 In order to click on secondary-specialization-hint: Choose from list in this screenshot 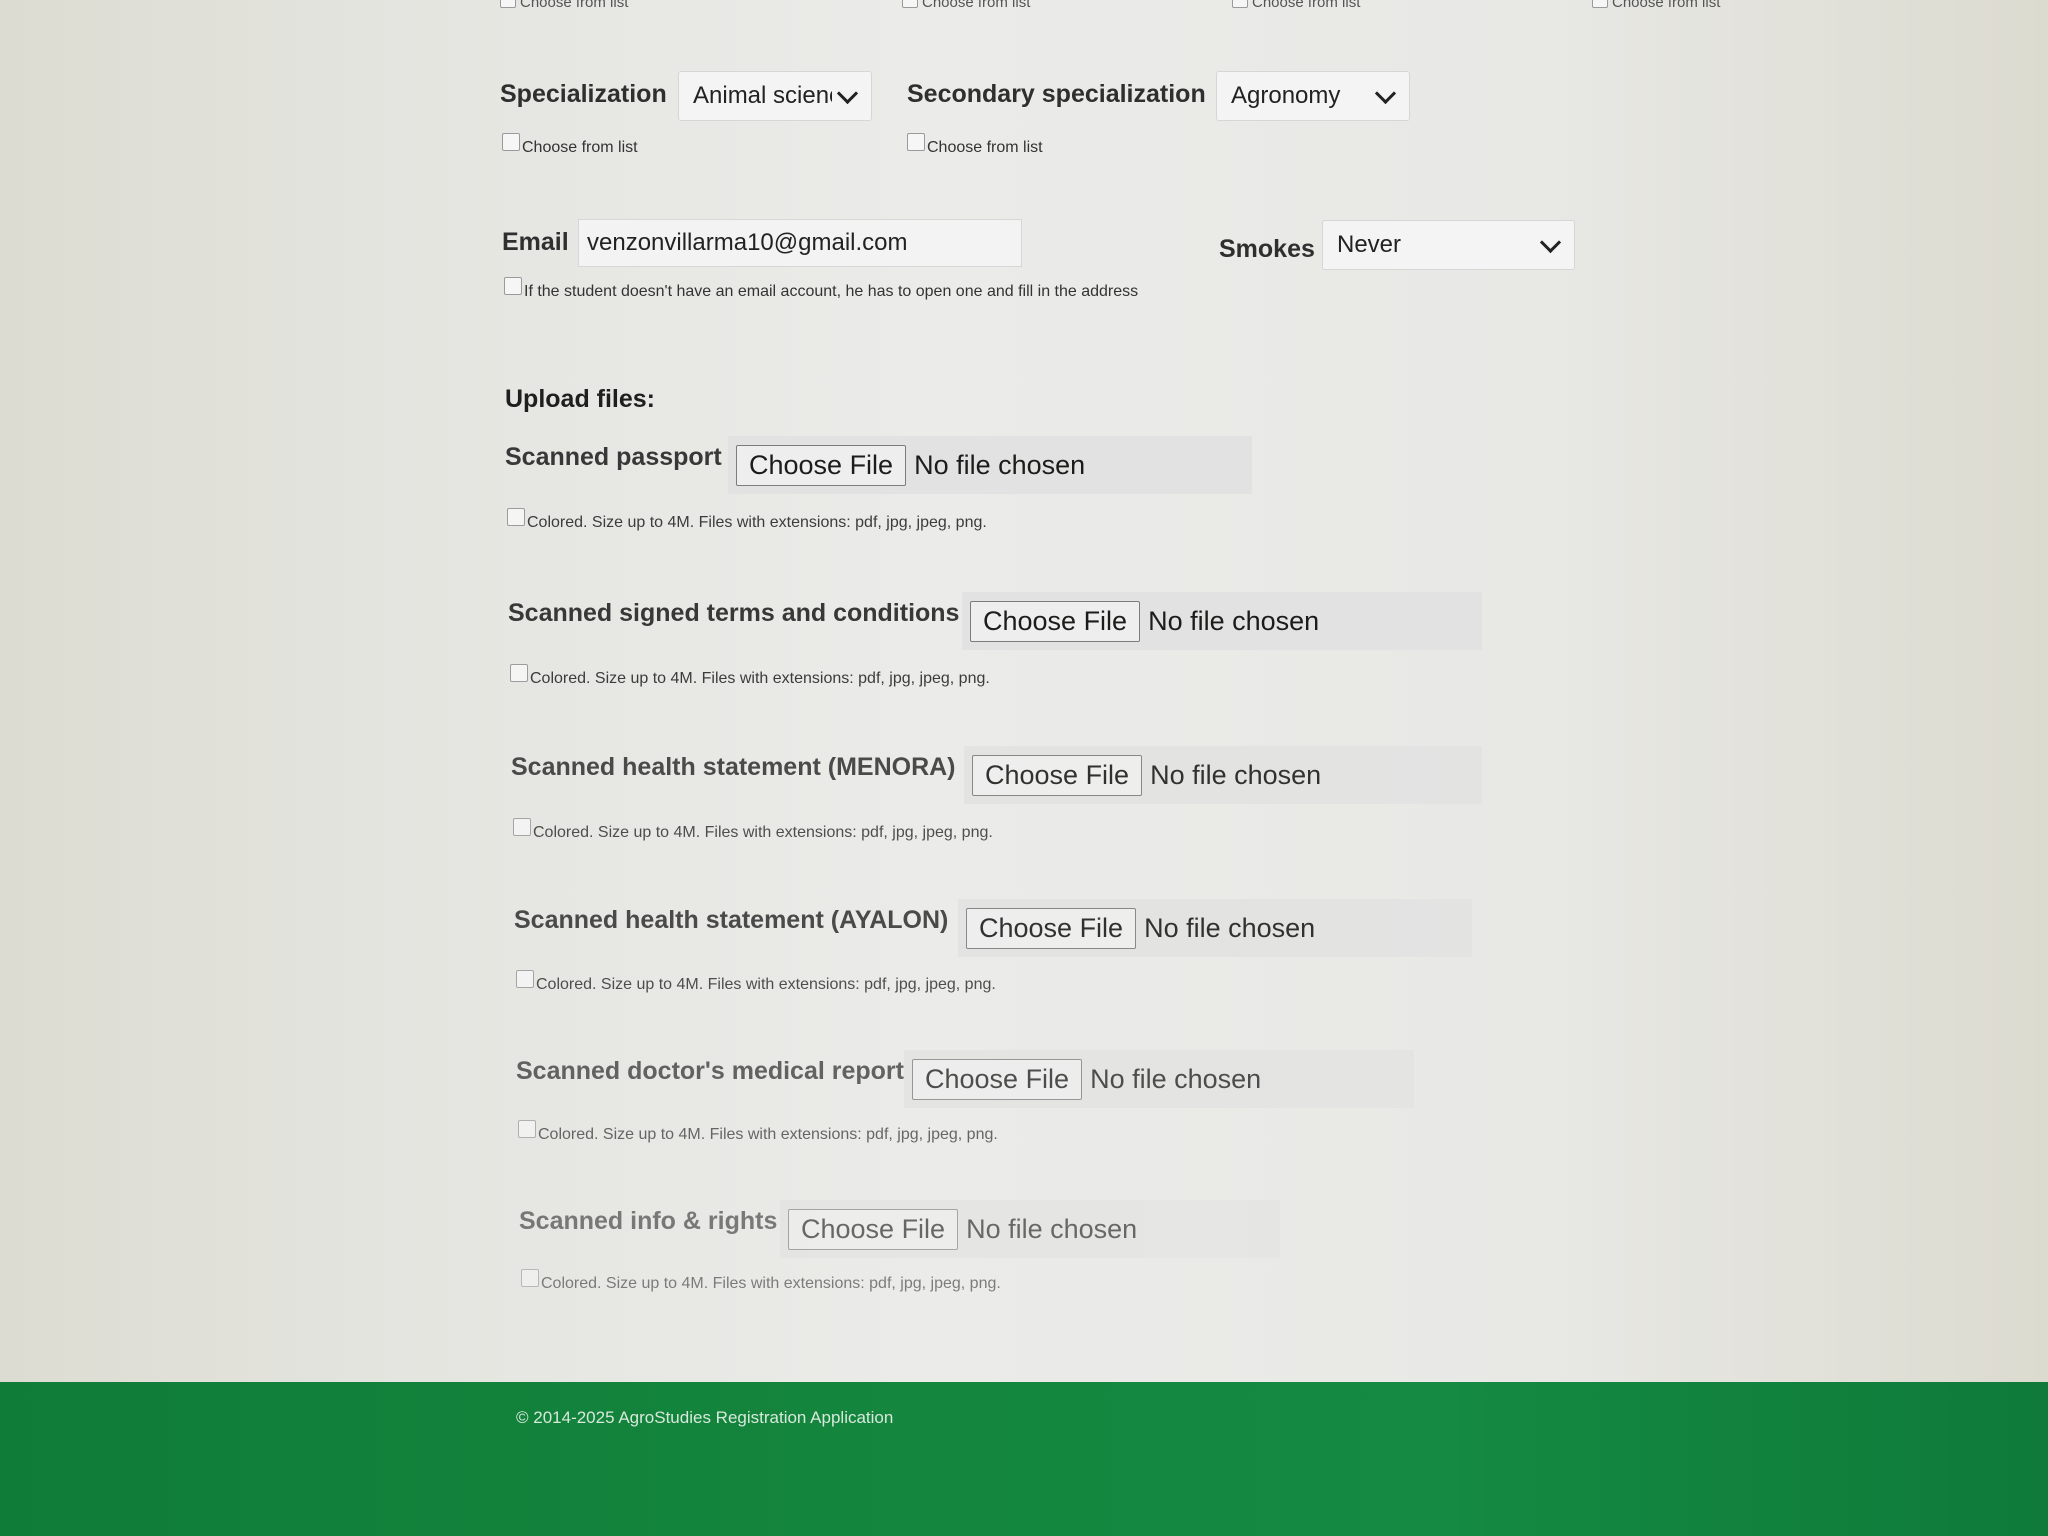, I will do `click(975, 145)`.